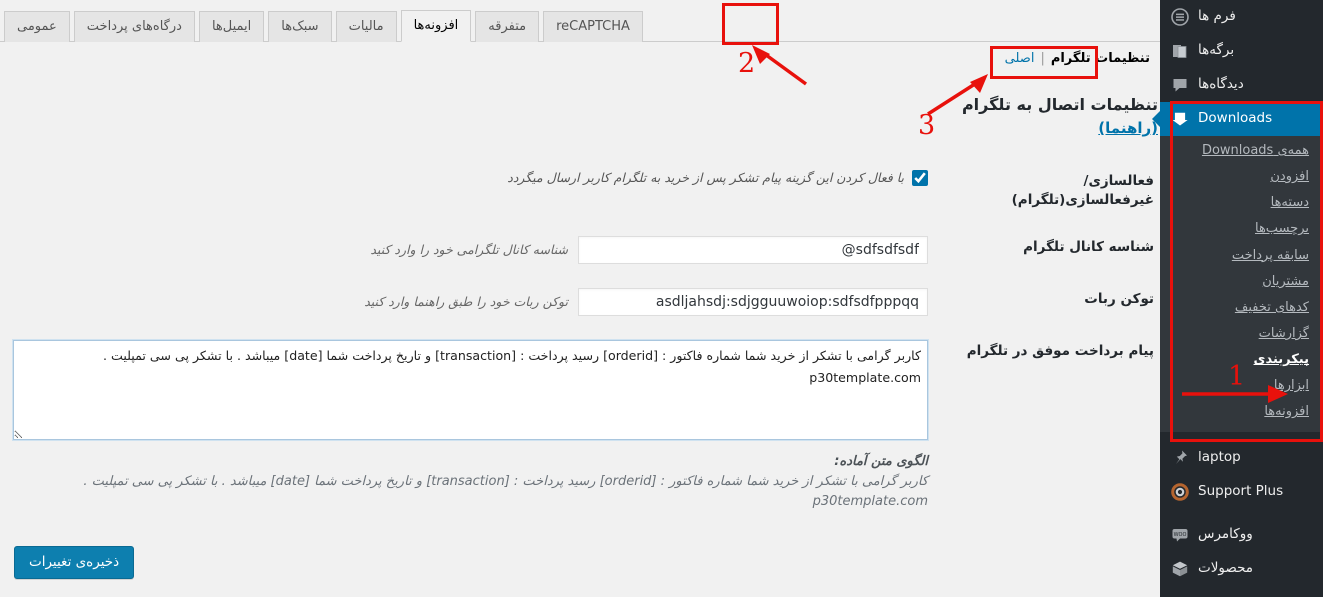 The width and height of the screenshot is (1323, 597). I want to click on sidebar-subitem-tags: برچسب‌ها, so click(1241, 229).